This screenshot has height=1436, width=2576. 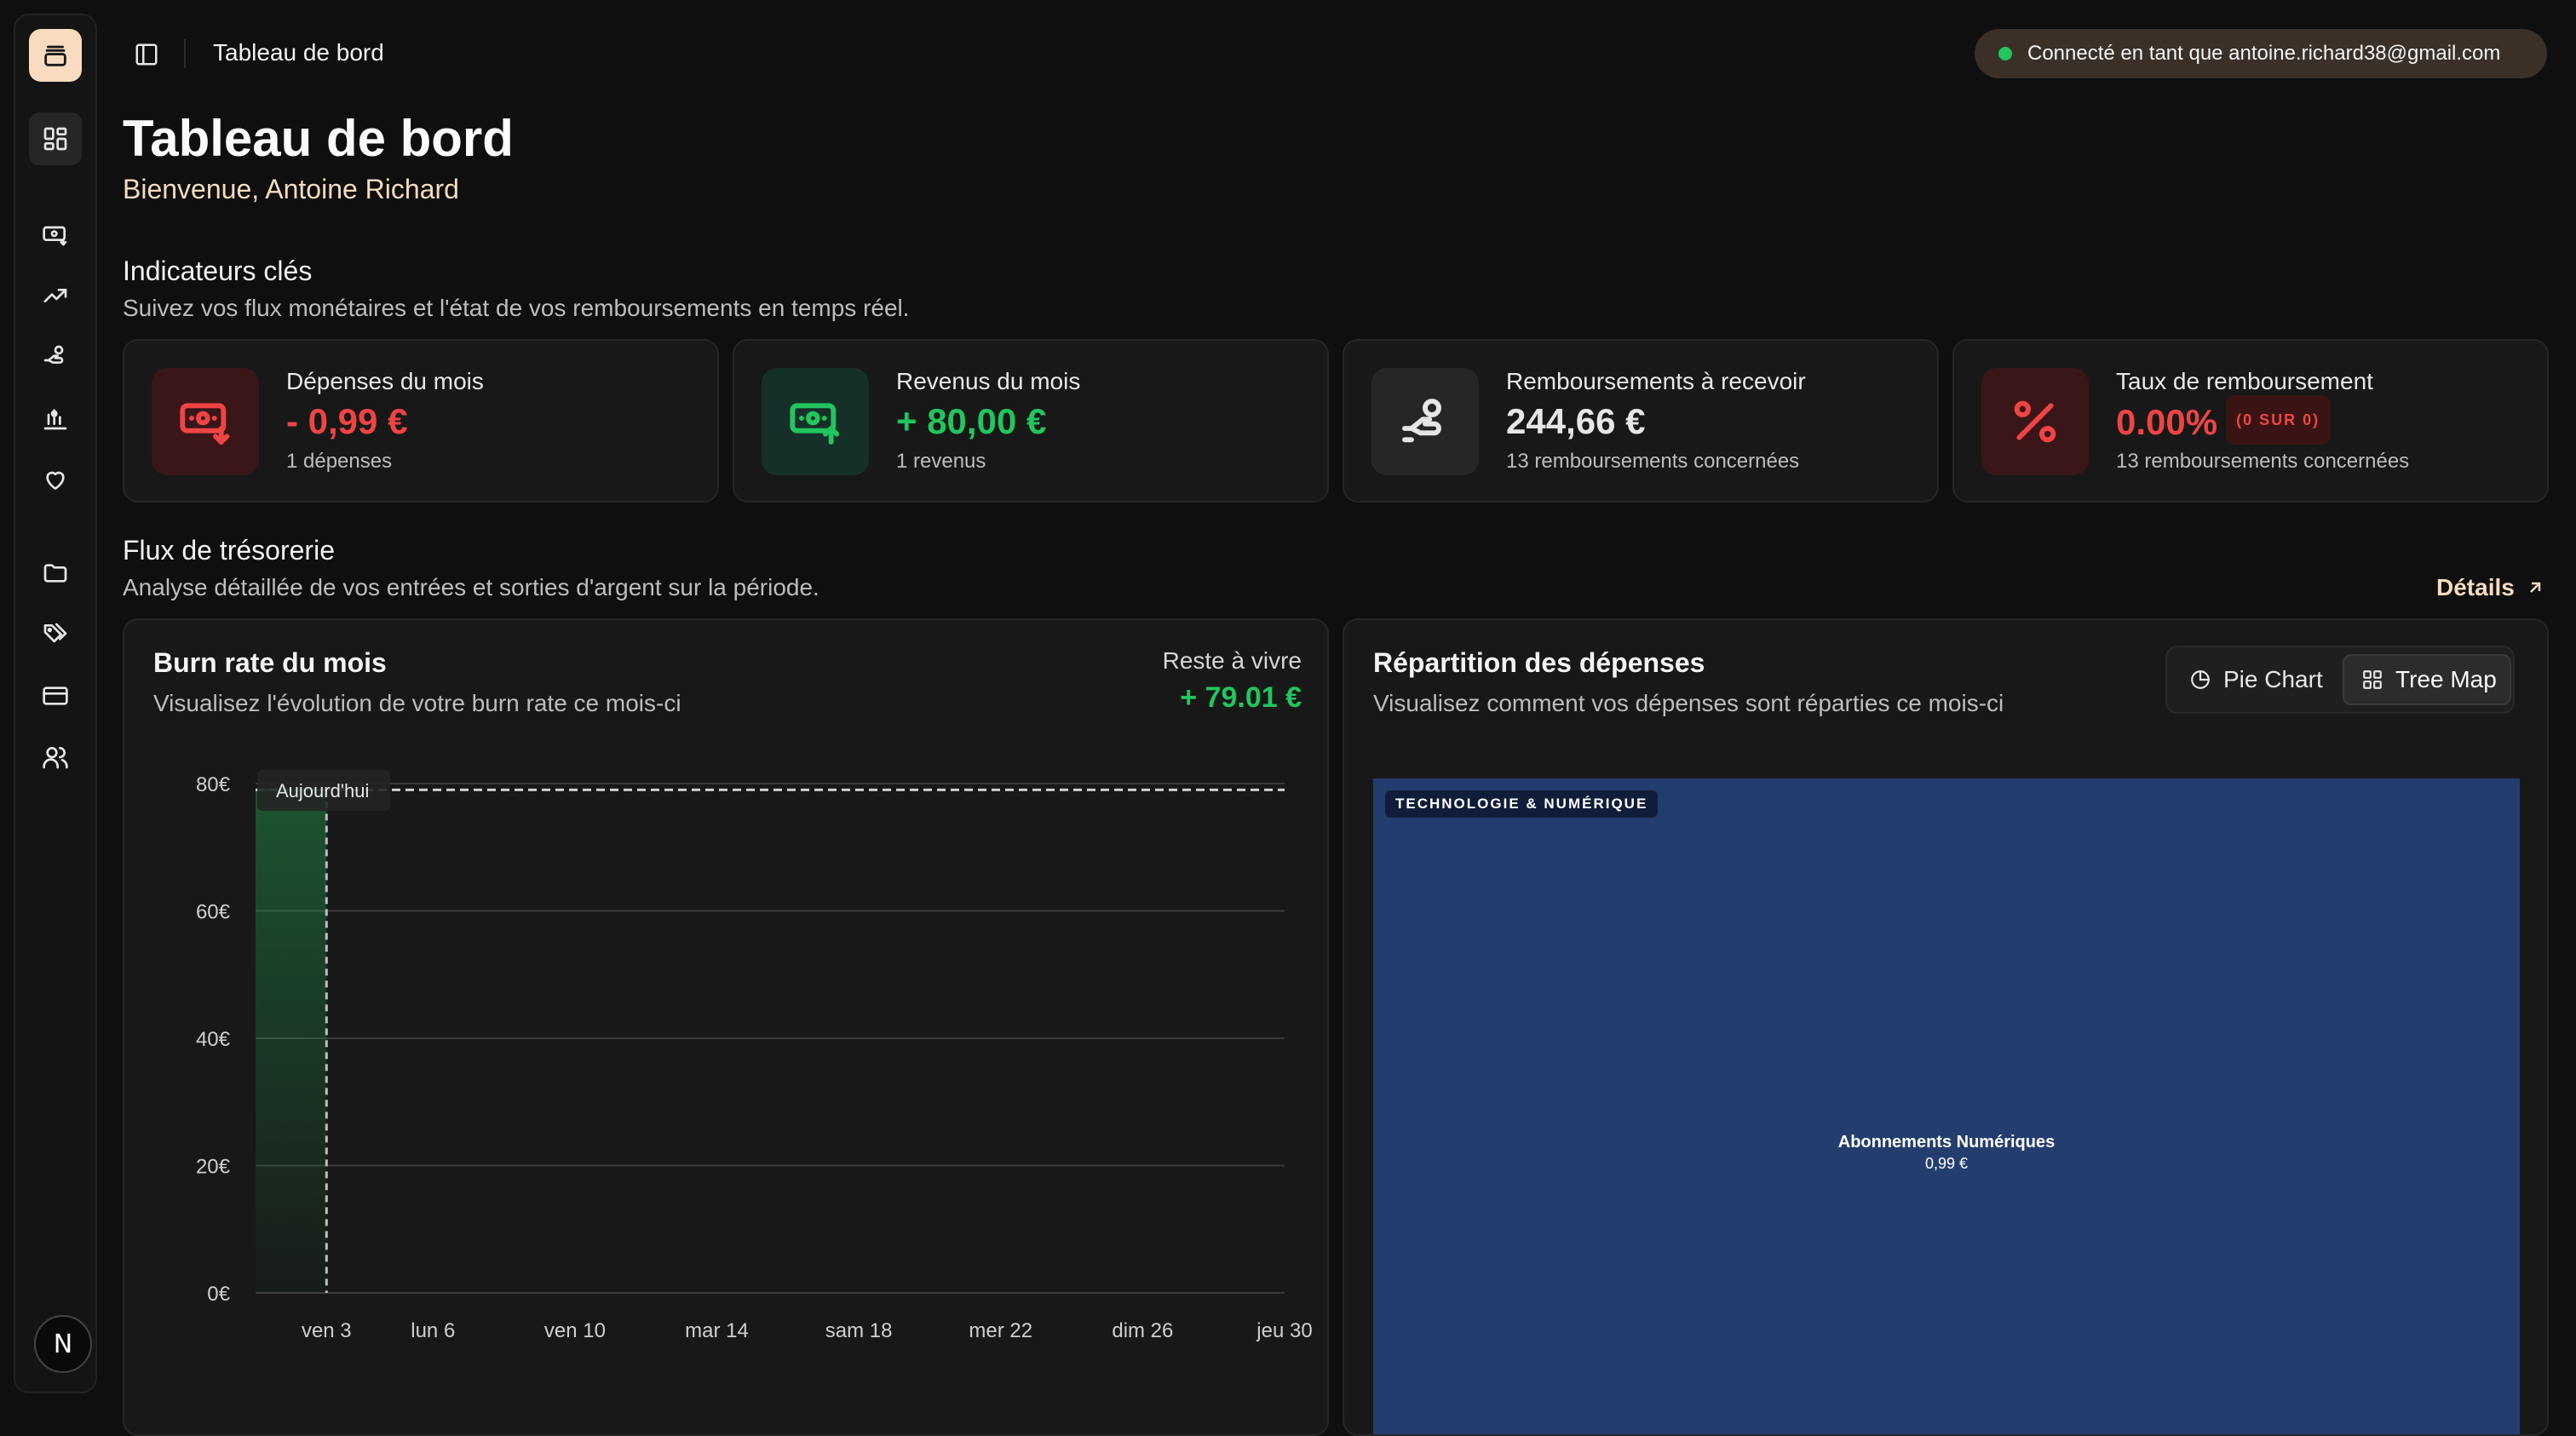 I want to click on x-tick-label: lun 6, so click(x=433, y=1331).